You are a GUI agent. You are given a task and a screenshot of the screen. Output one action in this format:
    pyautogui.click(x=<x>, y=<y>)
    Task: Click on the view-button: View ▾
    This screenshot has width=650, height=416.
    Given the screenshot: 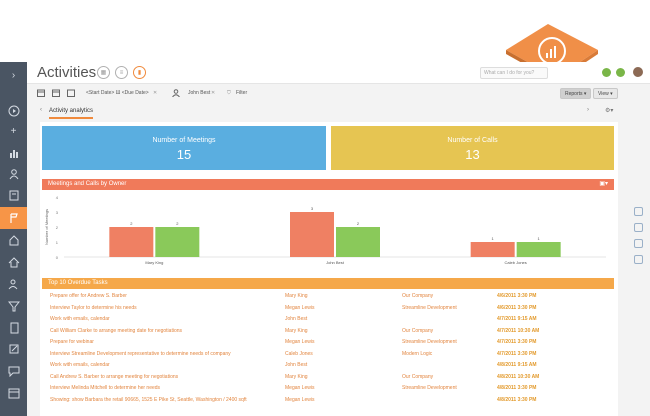 What is the action you would take?
    pyautogui.click(x=605, y=93)
    